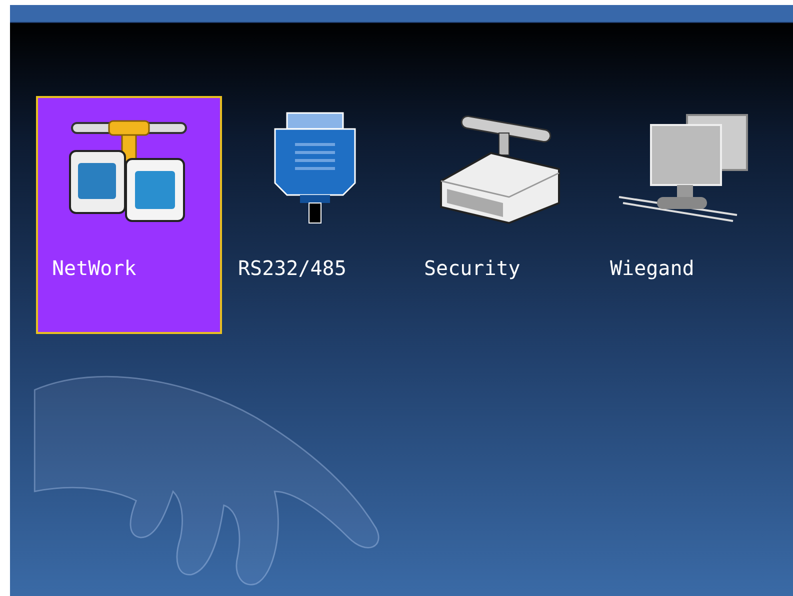  I want to click on menu-tile: RS232/485, so click(315, 215).